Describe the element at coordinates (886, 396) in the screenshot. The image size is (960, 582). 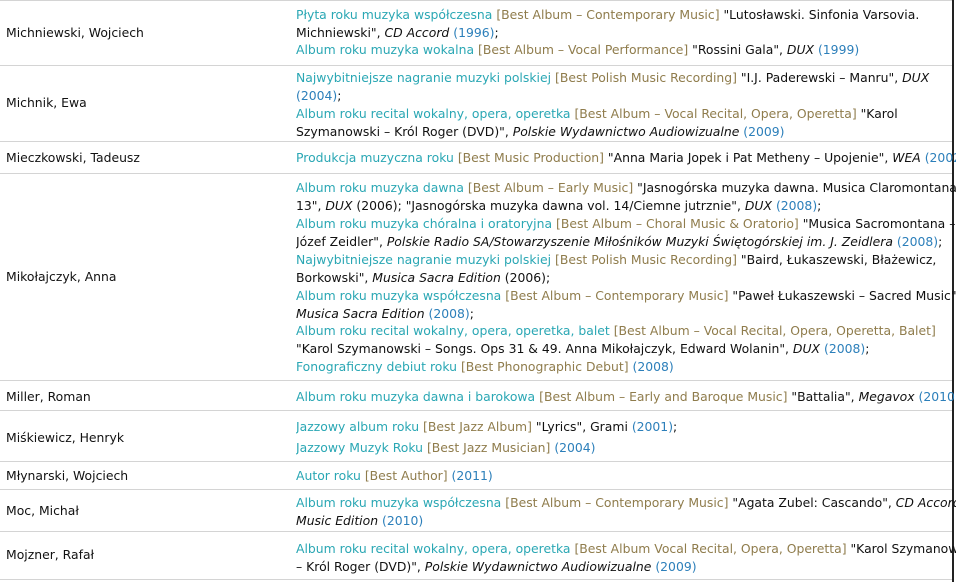
I see `record-label: Megavox` at that location.